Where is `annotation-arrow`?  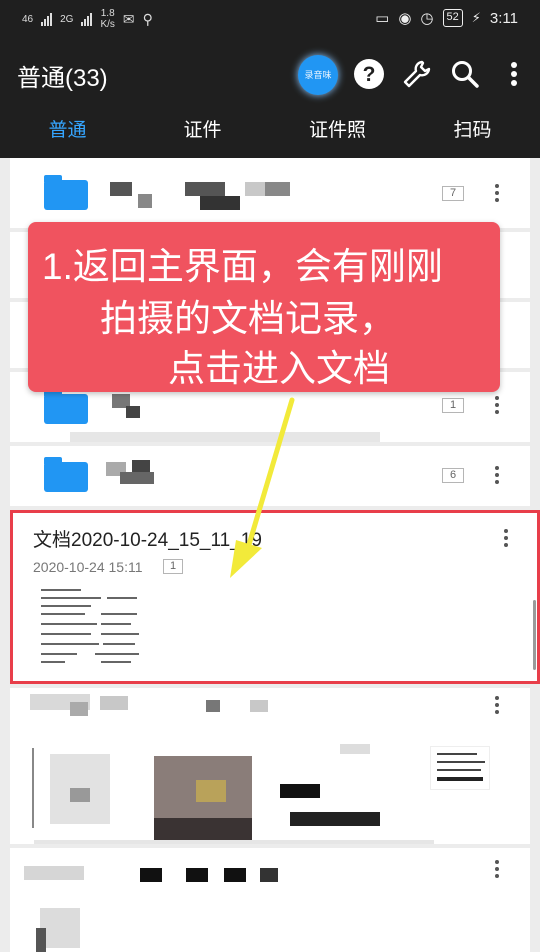
annotation-arrow is located at coordinates (262, 487).